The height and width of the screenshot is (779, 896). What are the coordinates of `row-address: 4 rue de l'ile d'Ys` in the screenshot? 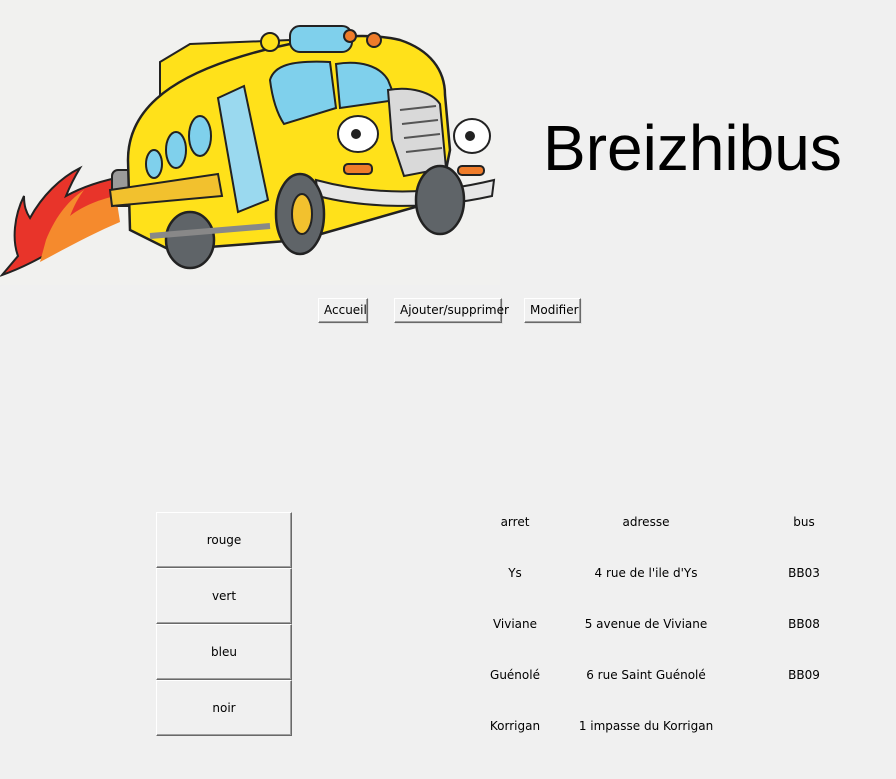 It's located at (646, 573).